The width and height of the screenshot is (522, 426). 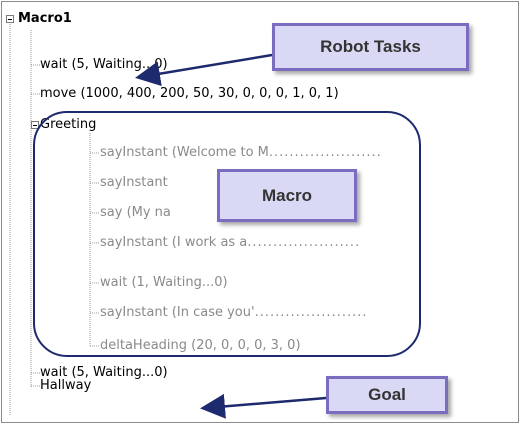 I want to click on callout-label: Robot Tasks, so click(x=370, y=46).